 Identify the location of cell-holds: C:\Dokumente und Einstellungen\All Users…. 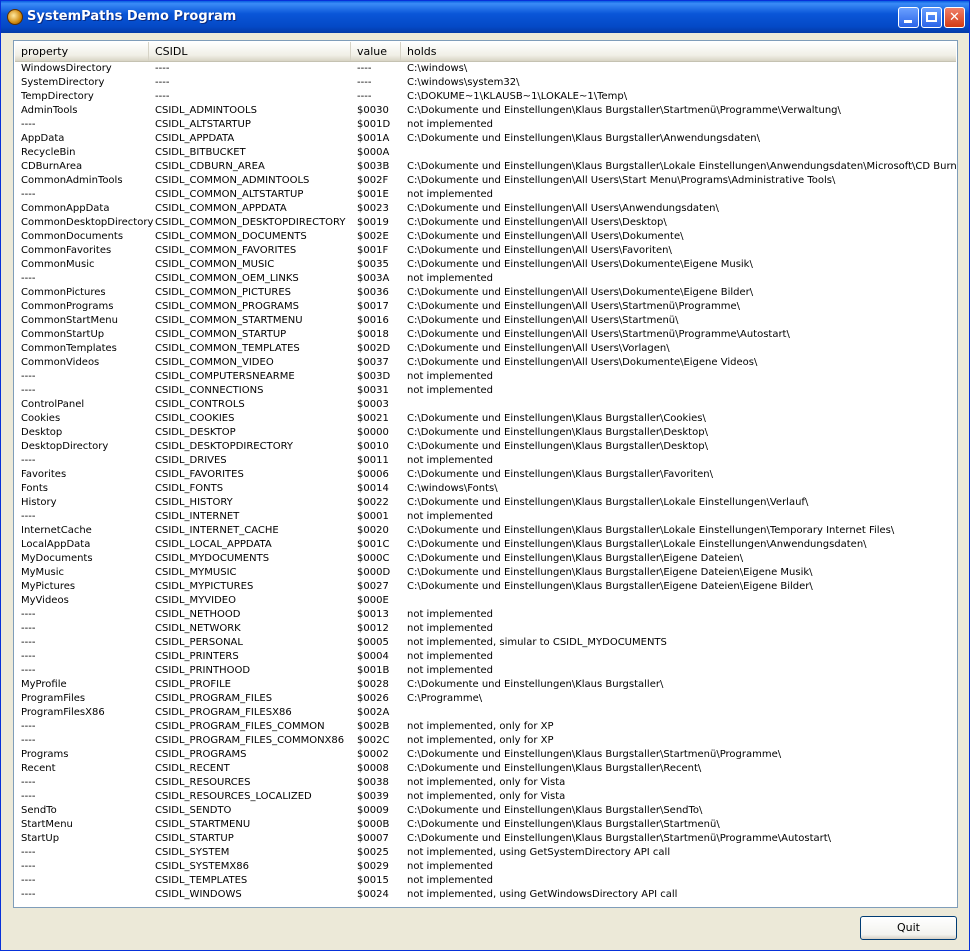
(538, 348).